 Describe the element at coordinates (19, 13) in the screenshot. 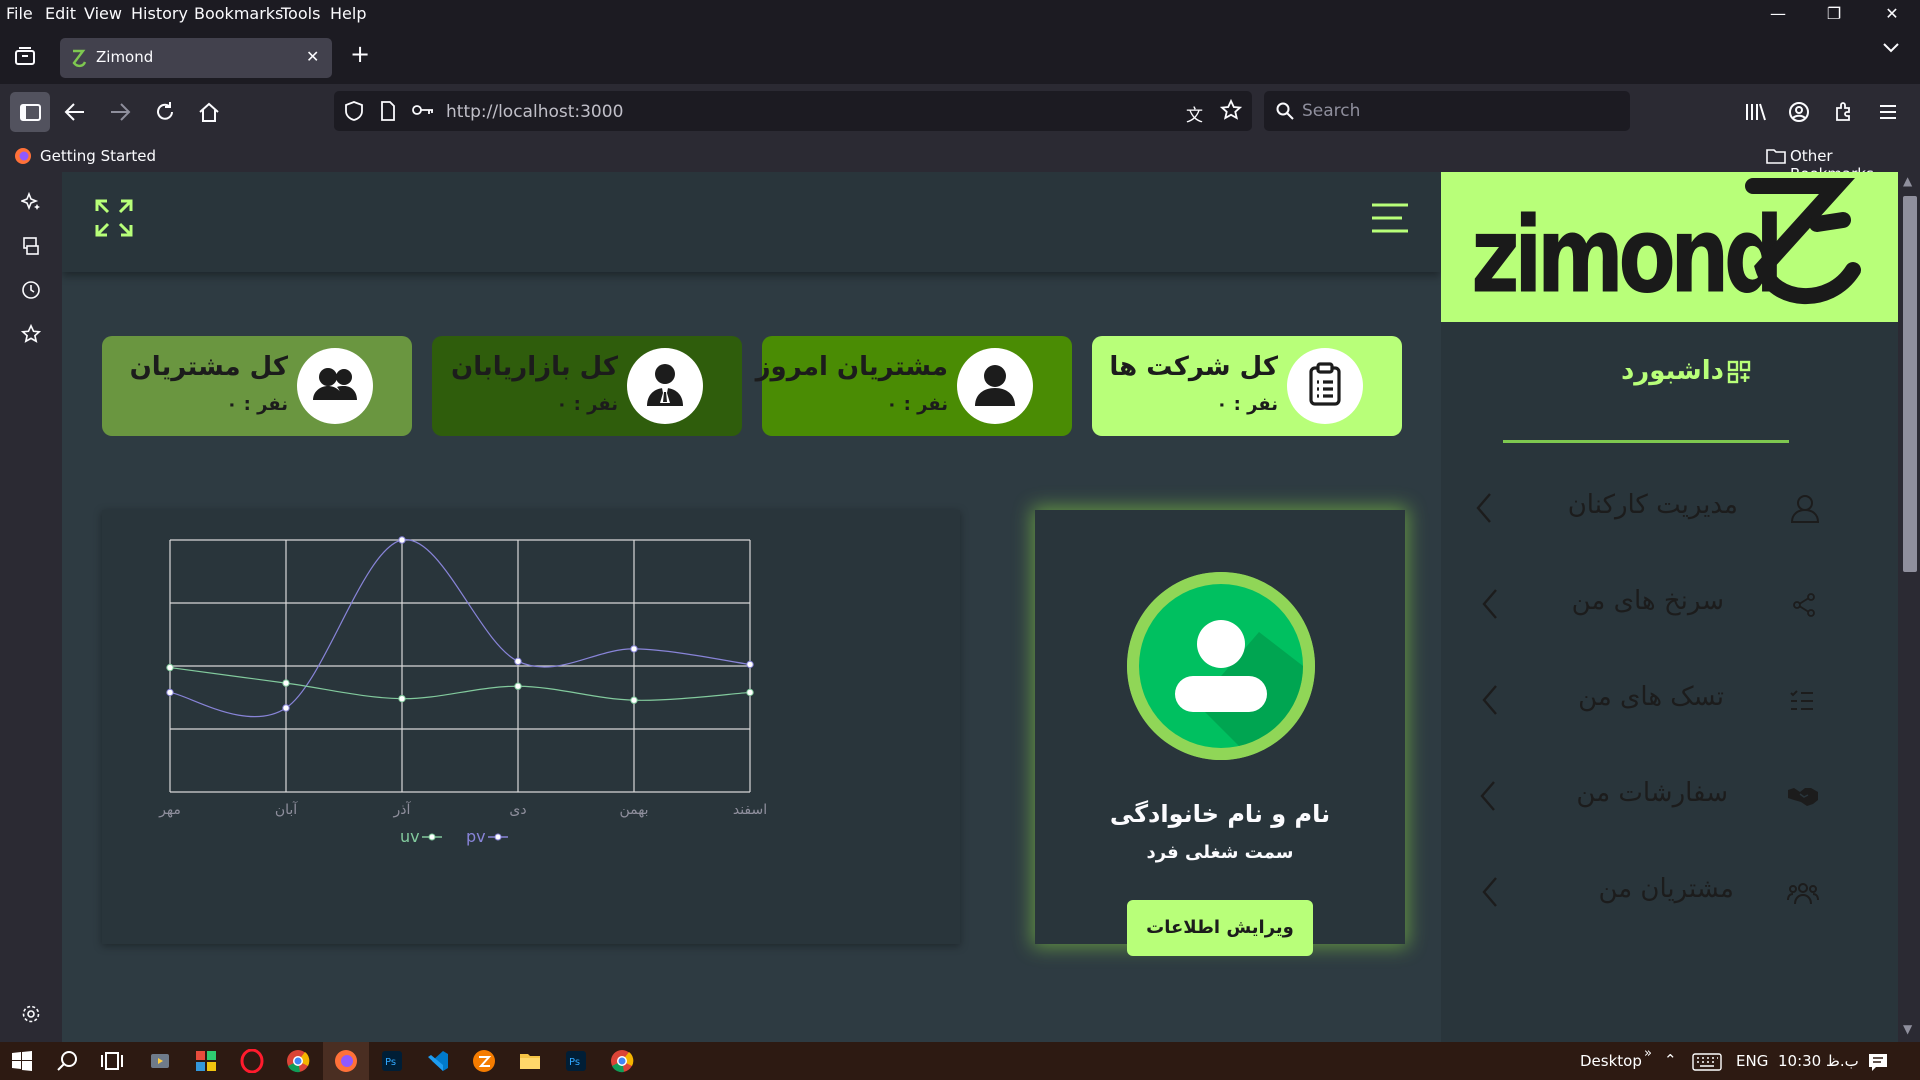

I see `menu-file: File` at that location.